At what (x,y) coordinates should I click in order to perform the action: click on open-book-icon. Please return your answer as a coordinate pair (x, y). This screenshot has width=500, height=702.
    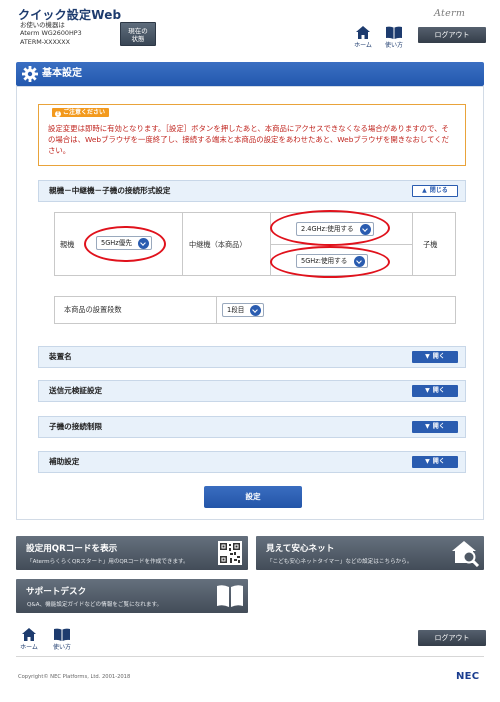
    Looking at the image, I should click on (230, 596).